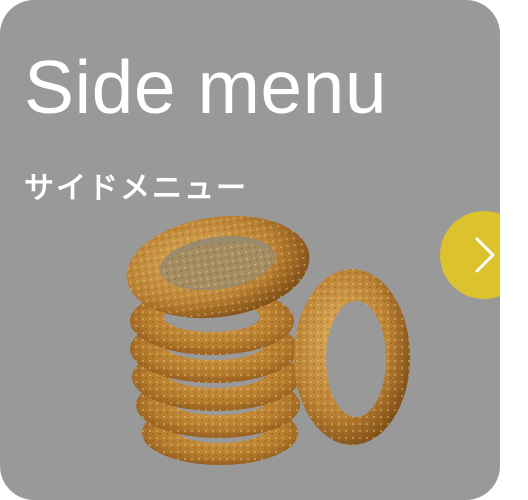 This screenshot has width=528, height=500. Describe the element at coordinates (136, 188) in the screenshot. I see `card-subtitle: サイドメニュー` at that location.